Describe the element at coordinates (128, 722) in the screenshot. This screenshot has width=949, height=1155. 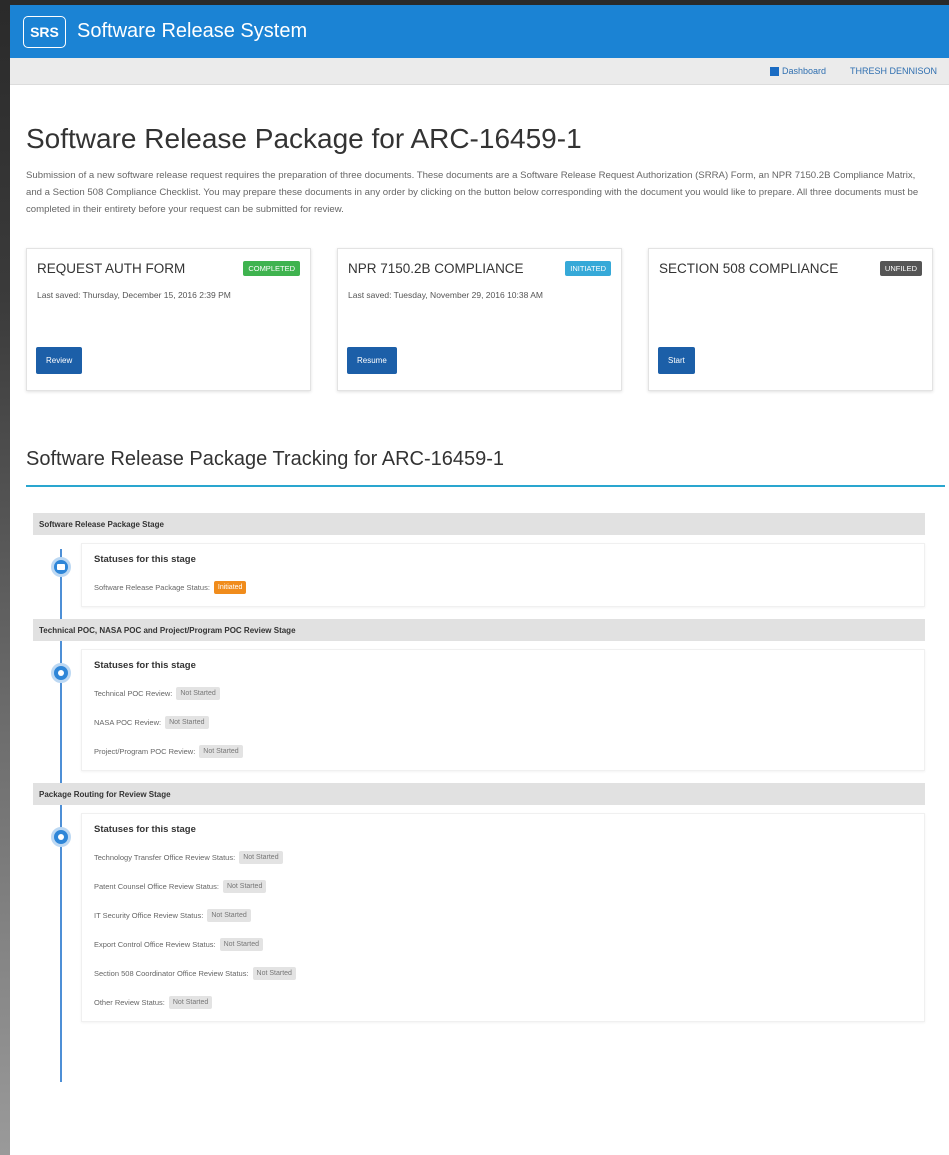
I see `status-label: NASA POC Review:` at that location.